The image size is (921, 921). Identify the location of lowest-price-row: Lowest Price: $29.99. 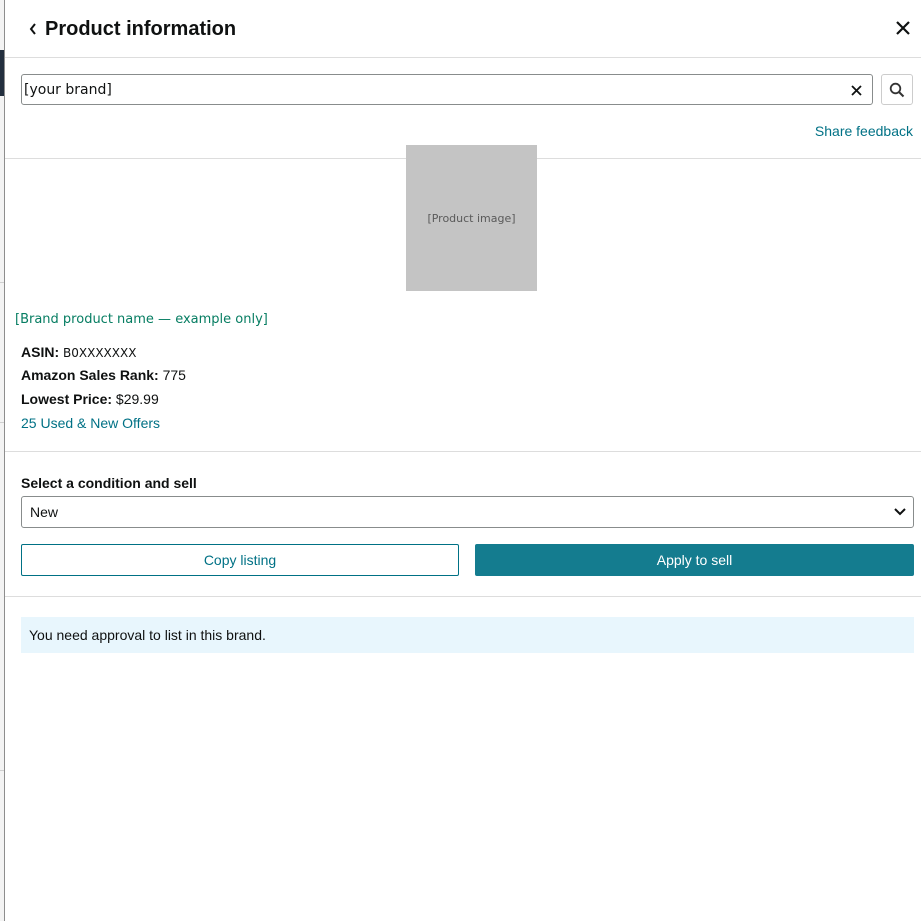
(90, 399).